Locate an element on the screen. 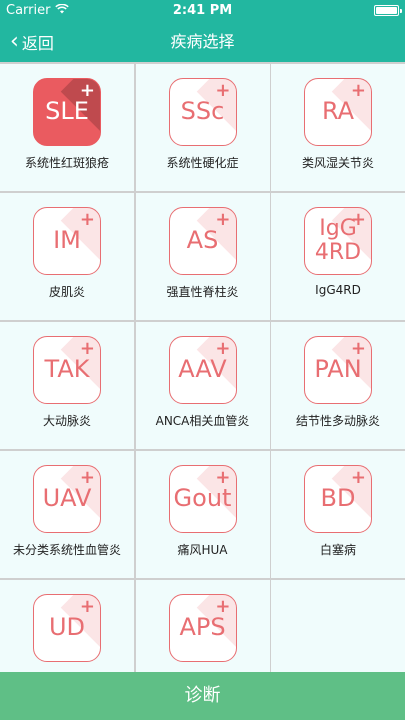 This screenshot has height=720, width=405. disease-label: 大动脉炎 is located at coordinates (66, 420).